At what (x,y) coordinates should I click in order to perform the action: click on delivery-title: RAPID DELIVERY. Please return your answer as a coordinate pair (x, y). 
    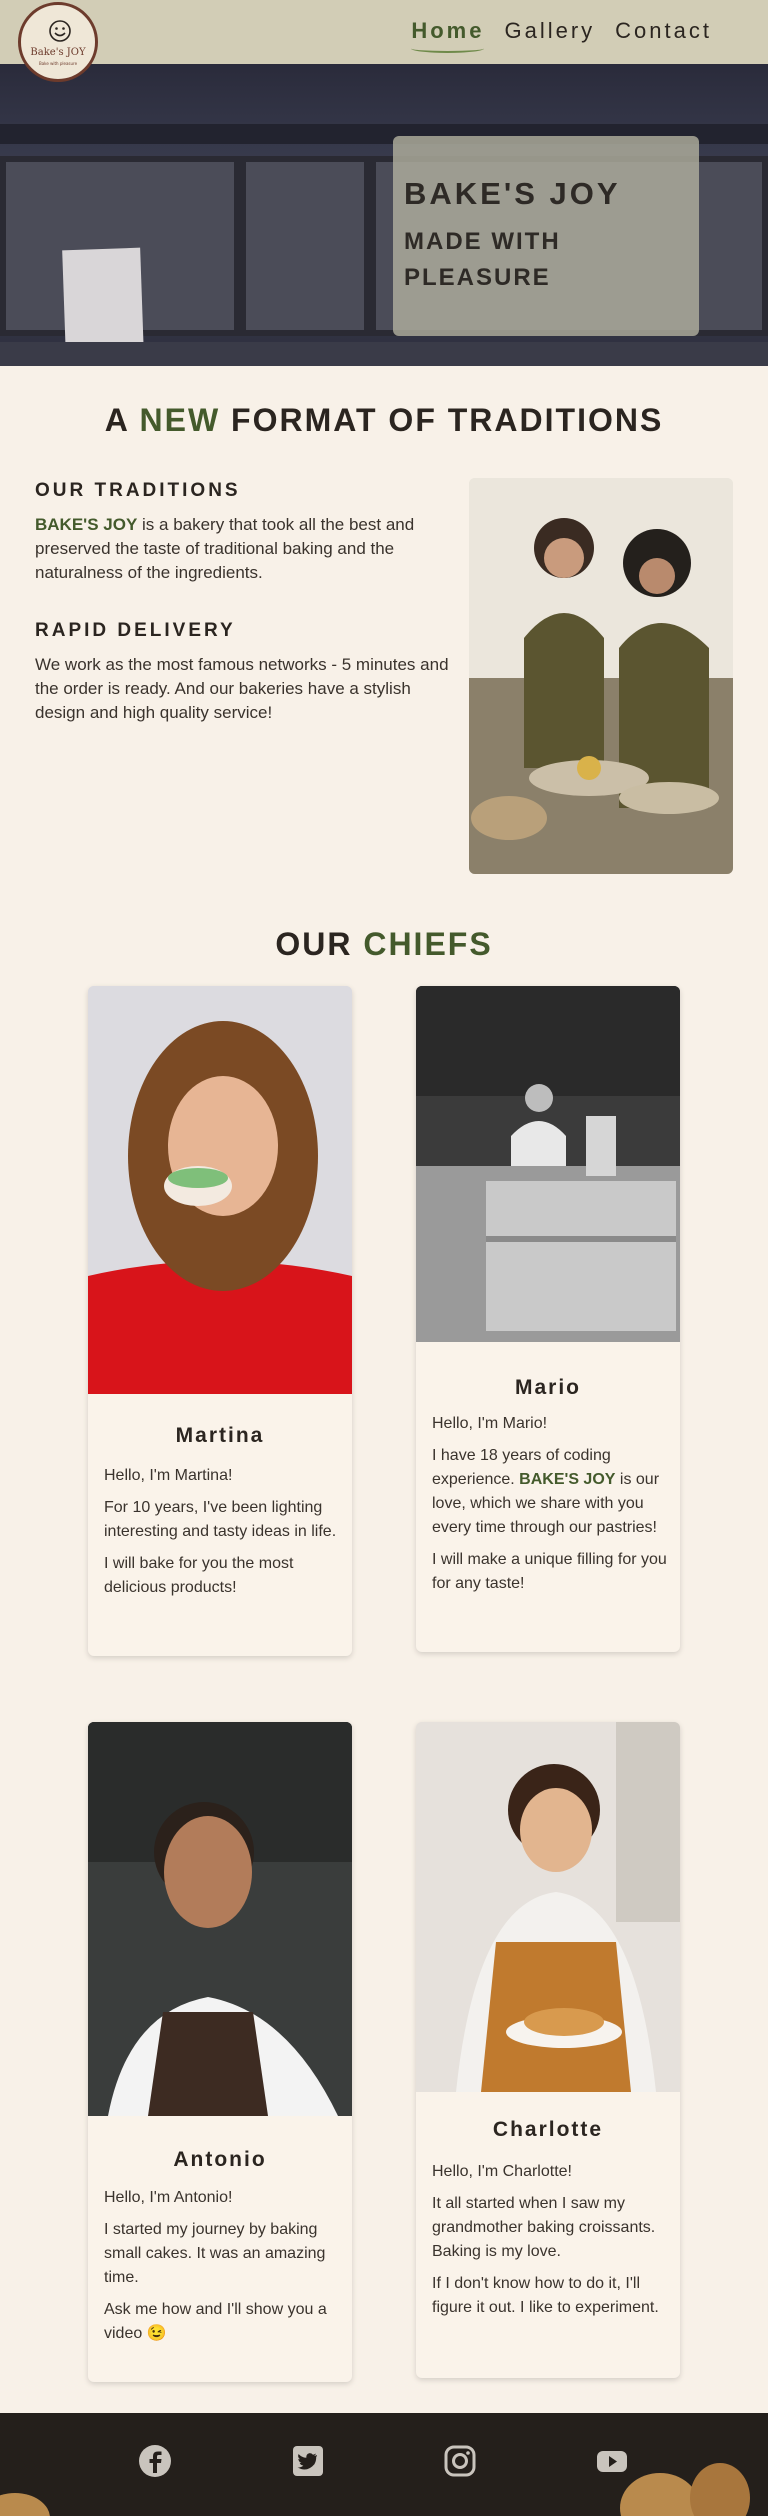
    Looking at the image, I should click on (135, 630).